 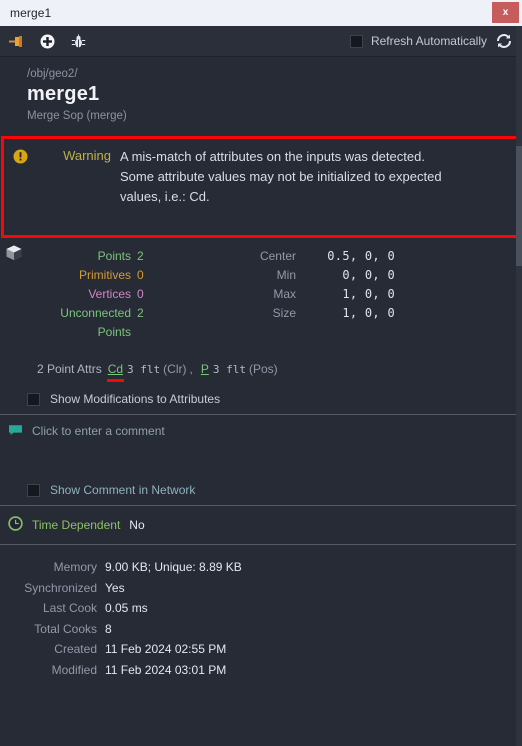 I want to click on info-value: Yes, so click(x=115, y=587).